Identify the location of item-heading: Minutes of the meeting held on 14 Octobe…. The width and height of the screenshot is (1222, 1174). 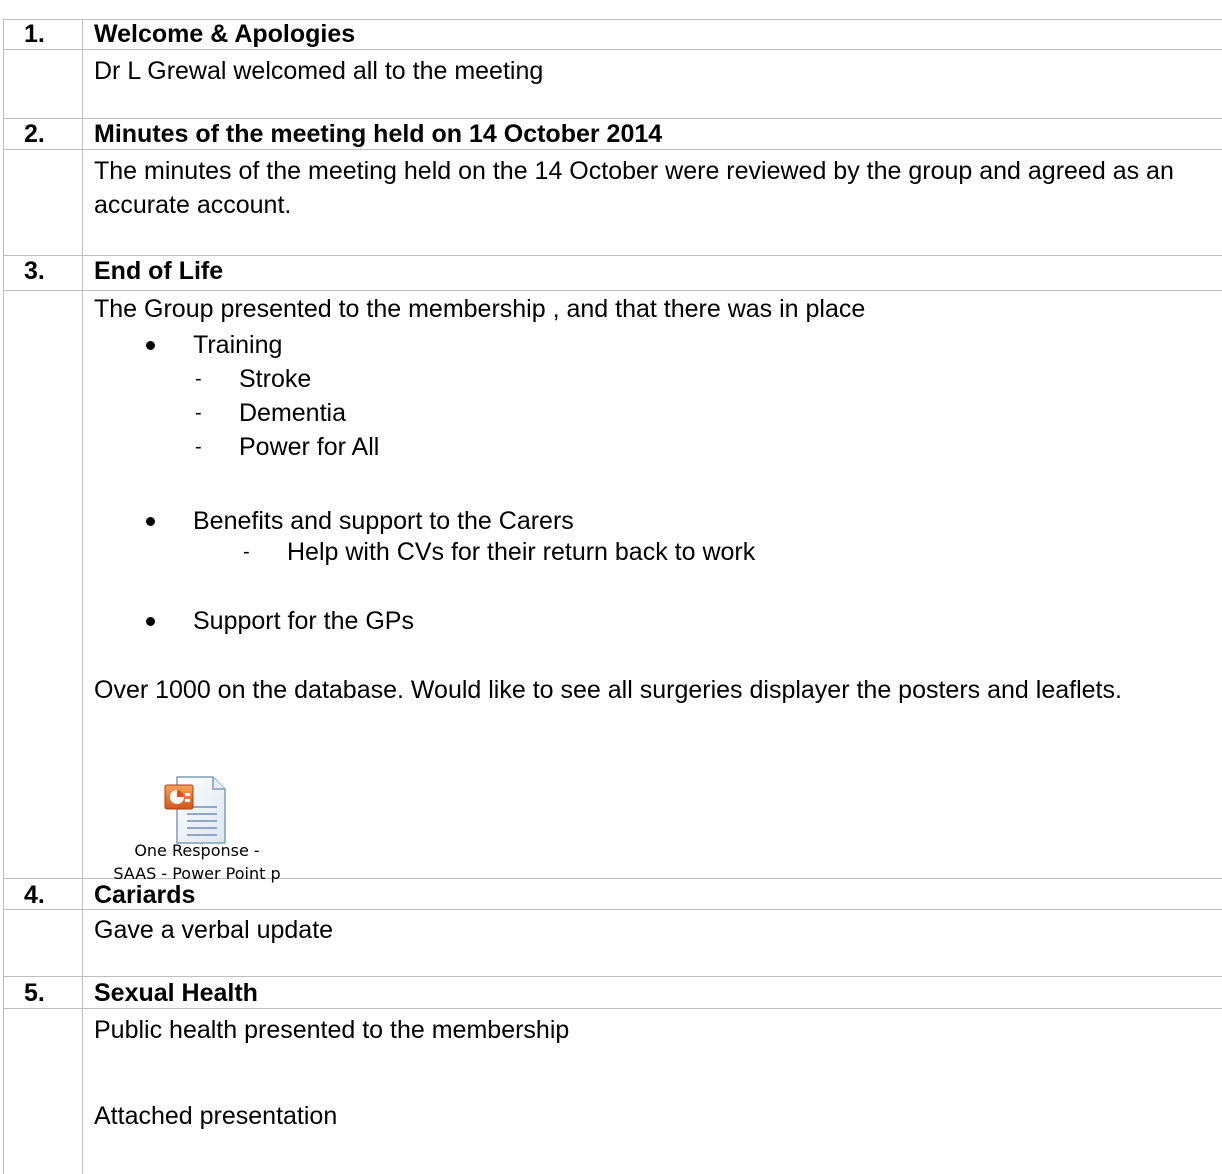
(378, 134).